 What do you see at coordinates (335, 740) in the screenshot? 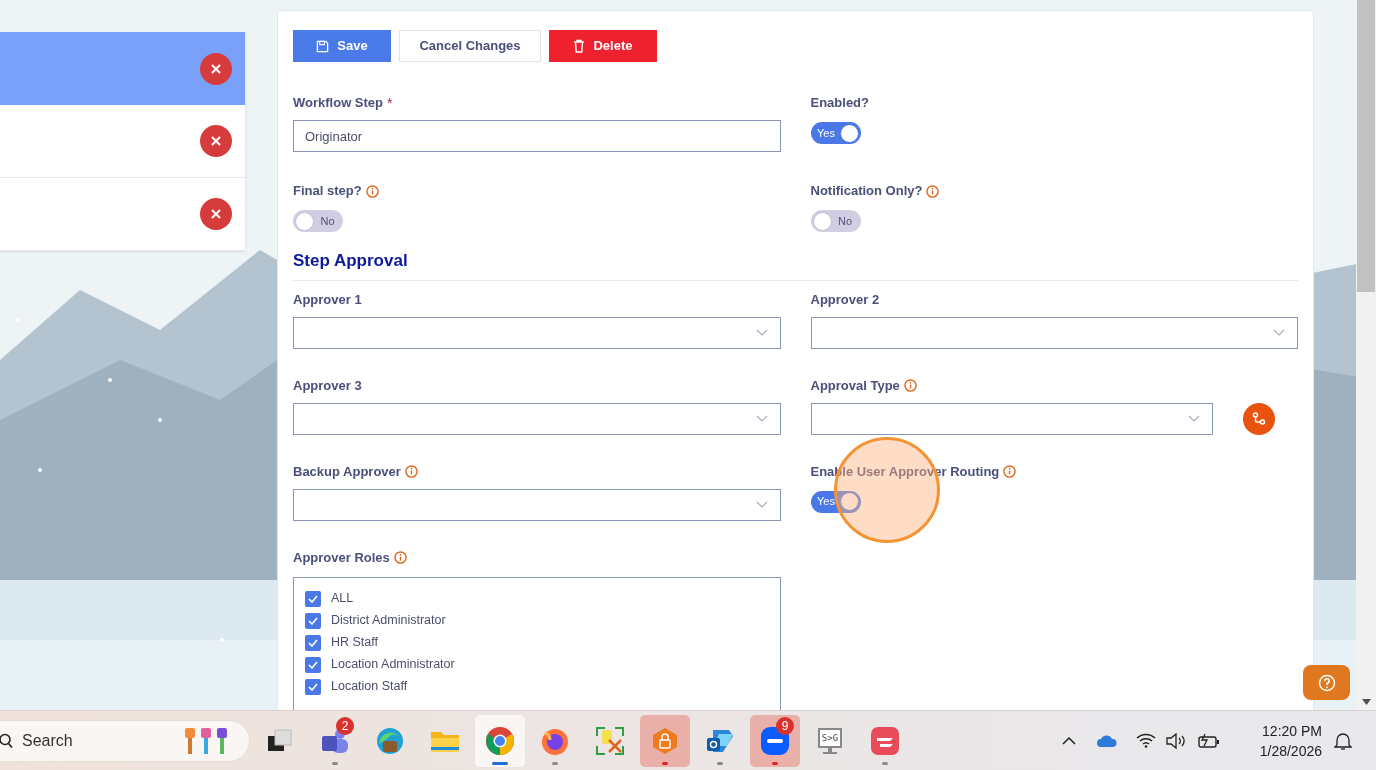
I see `taskbar-app: 2` at bounding box center [335, 740].